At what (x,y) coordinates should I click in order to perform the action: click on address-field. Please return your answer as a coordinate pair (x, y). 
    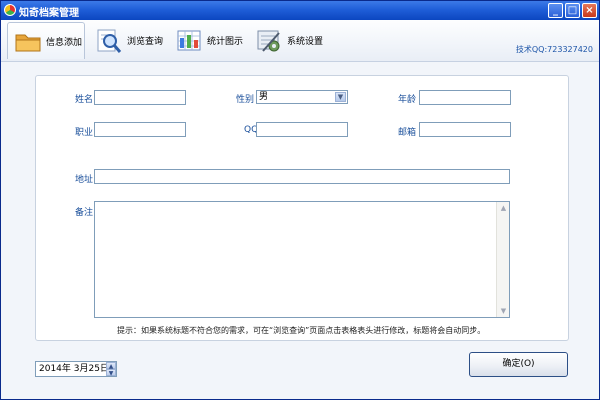
    Looking at the image, I should click on (302, 176).